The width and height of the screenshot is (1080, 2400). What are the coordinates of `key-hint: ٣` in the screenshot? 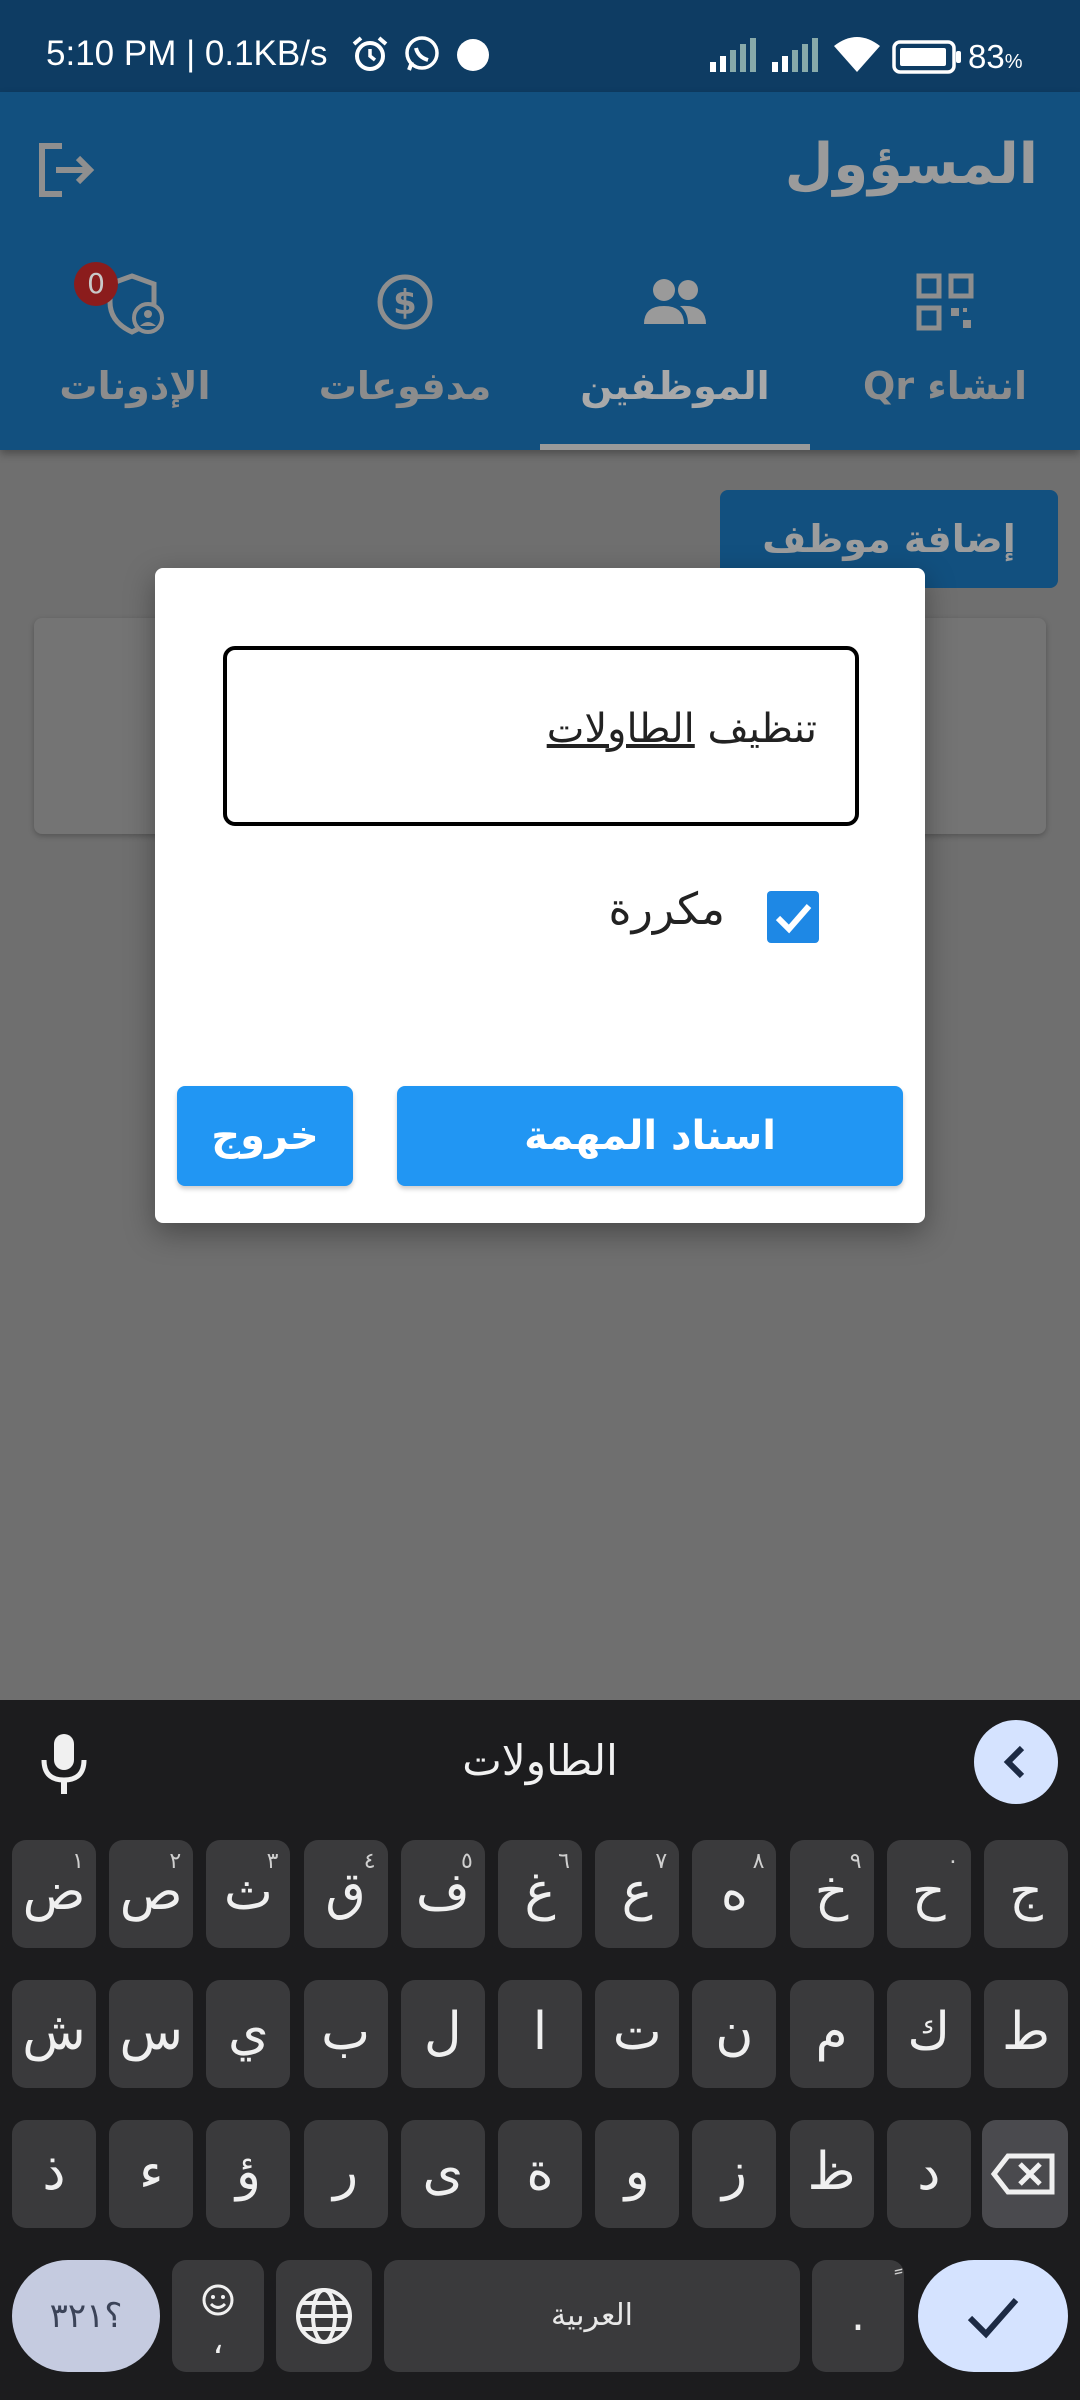 It's located at (272, 1861).